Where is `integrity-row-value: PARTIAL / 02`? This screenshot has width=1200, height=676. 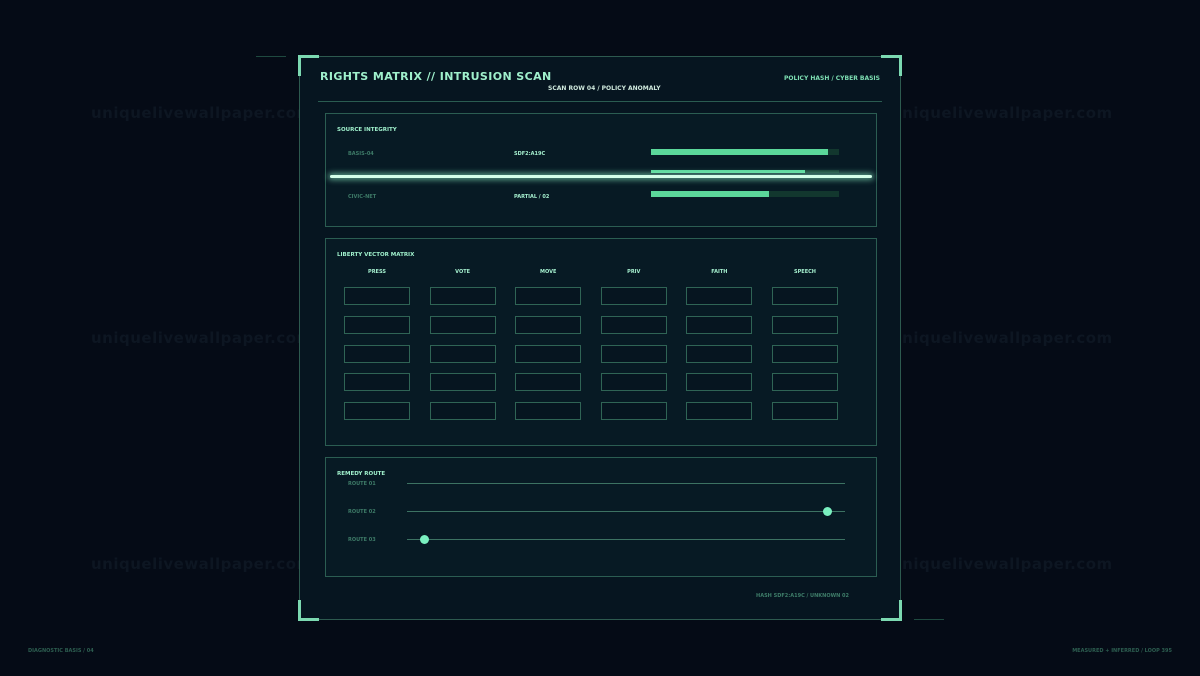 integrity-row-value: PARTIAL / 02 is located at coordinates (532, 197).